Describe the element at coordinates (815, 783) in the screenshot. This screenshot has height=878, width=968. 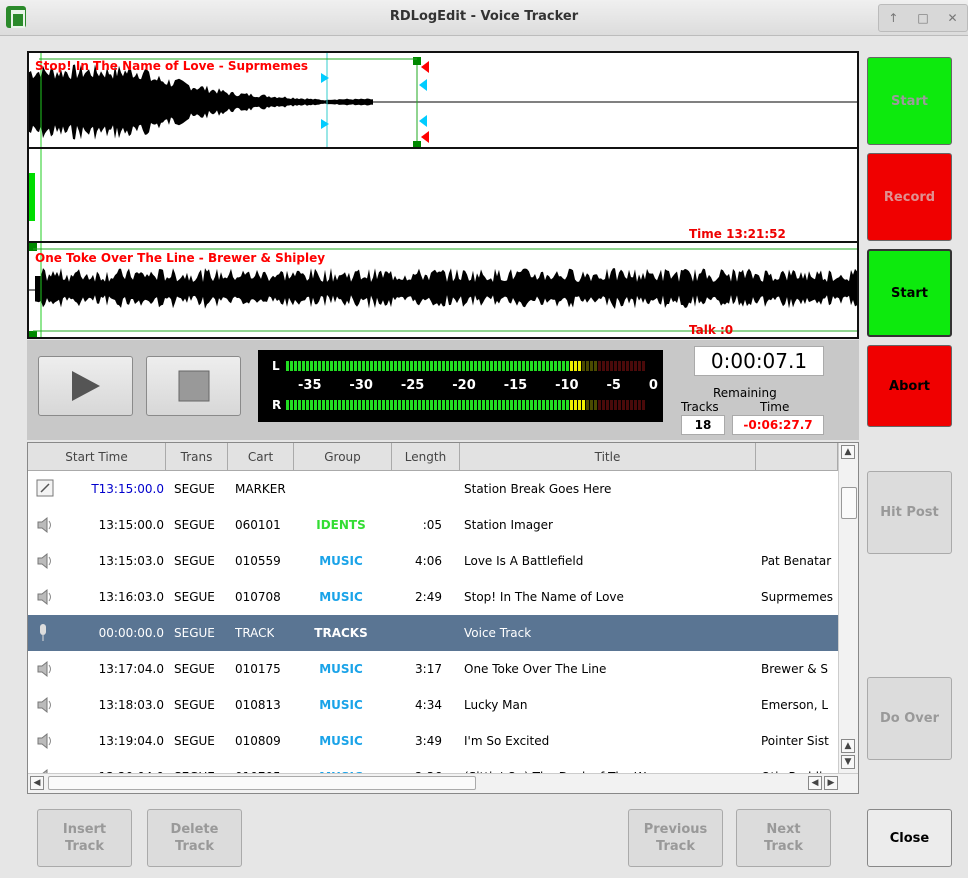
I see `scroll-left-icon-right: ◀` at that location.